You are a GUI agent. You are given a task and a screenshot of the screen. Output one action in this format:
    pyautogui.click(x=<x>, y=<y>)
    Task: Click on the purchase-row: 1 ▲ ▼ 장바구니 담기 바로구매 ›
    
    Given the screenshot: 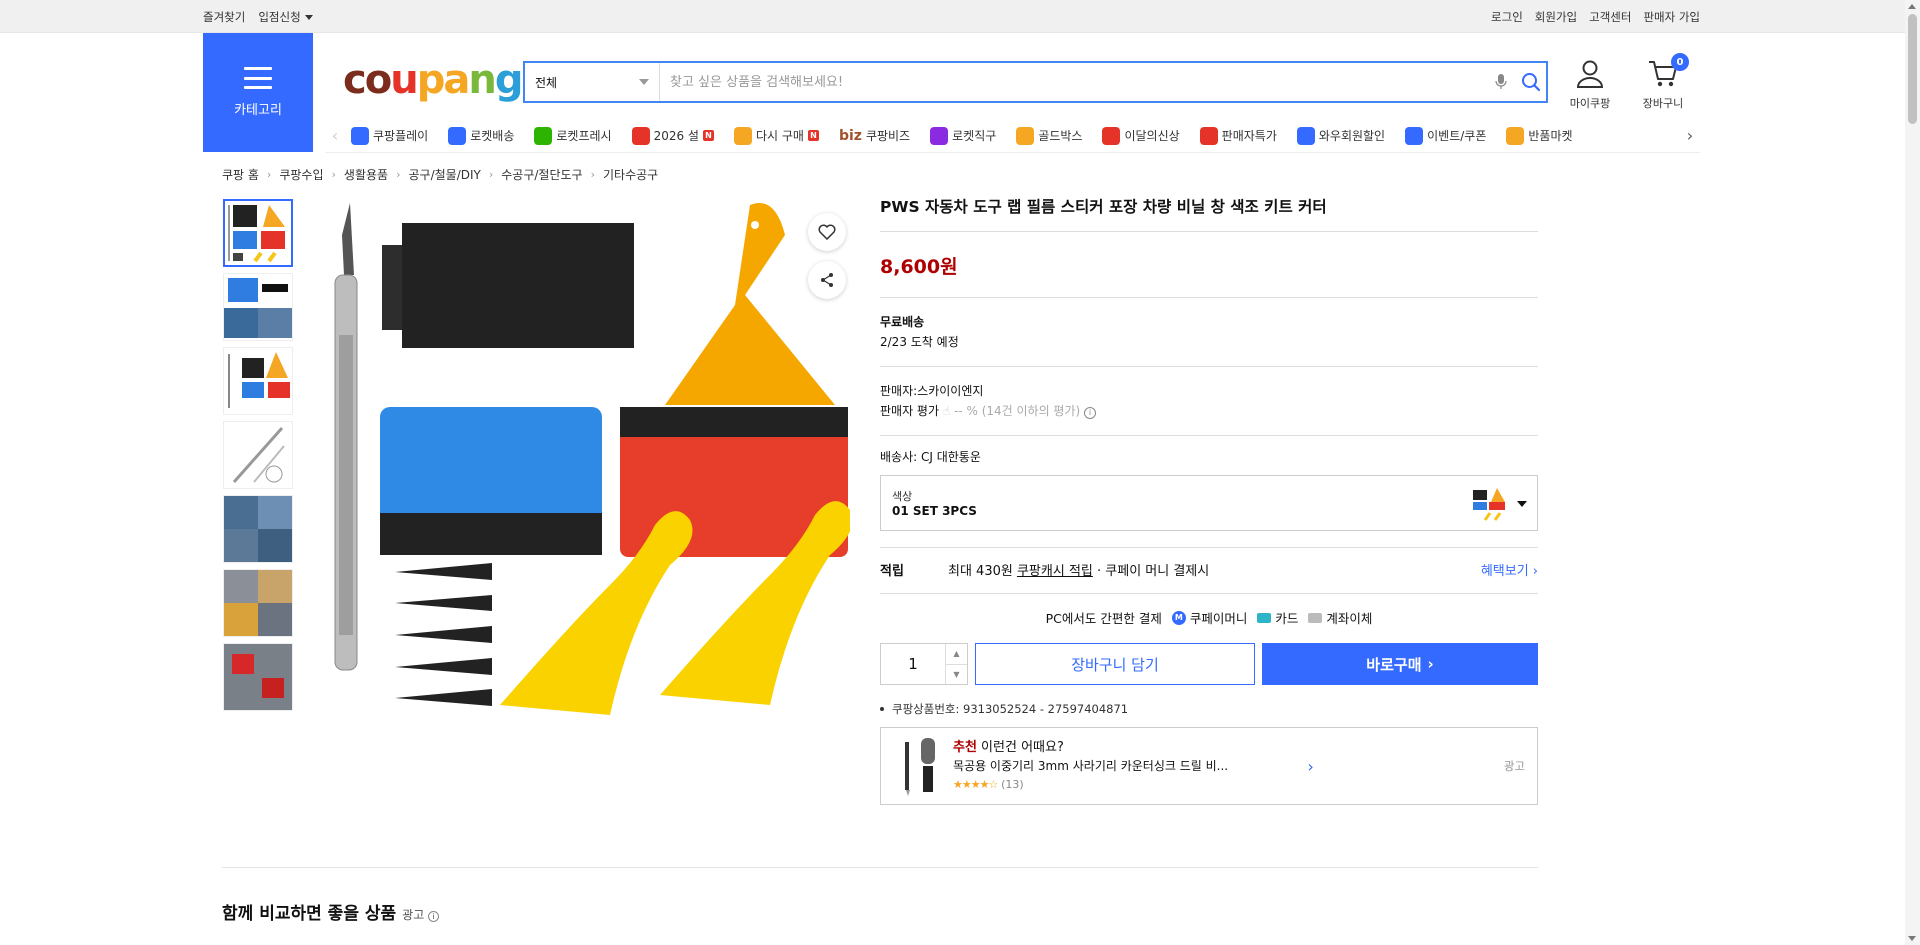 What is the action you would take?
    pyautogui.click(x=1209, y=664)
    